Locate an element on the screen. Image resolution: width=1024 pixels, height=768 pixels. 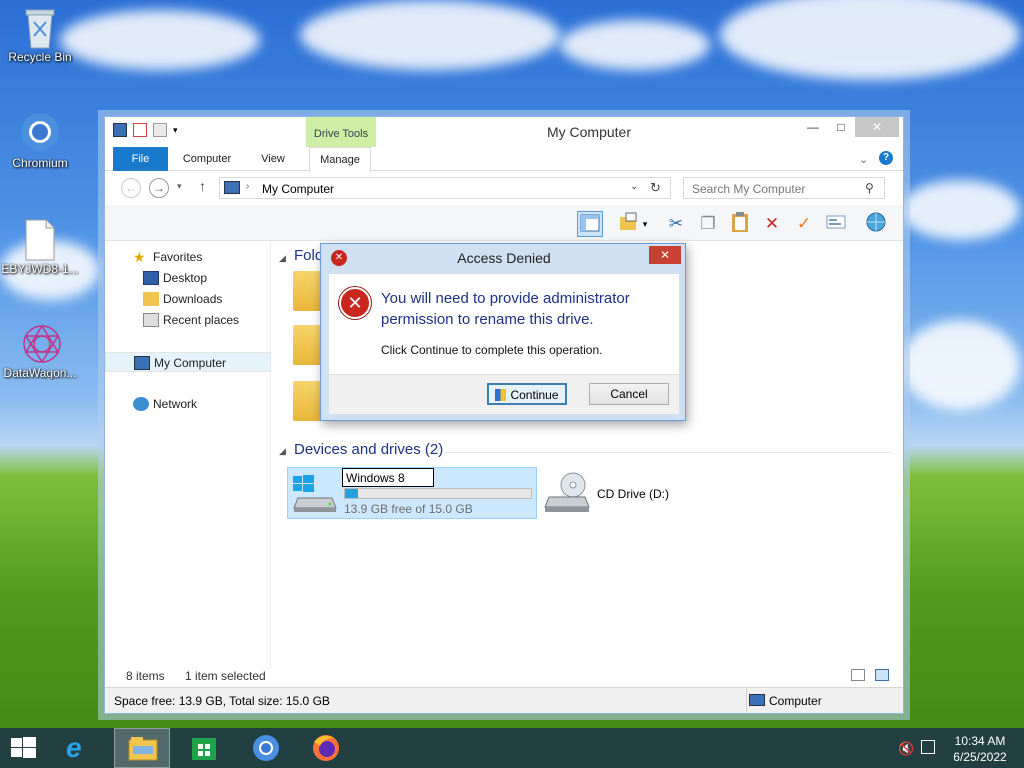
cut-icon: ✂ is located at coordinates (676, 224).